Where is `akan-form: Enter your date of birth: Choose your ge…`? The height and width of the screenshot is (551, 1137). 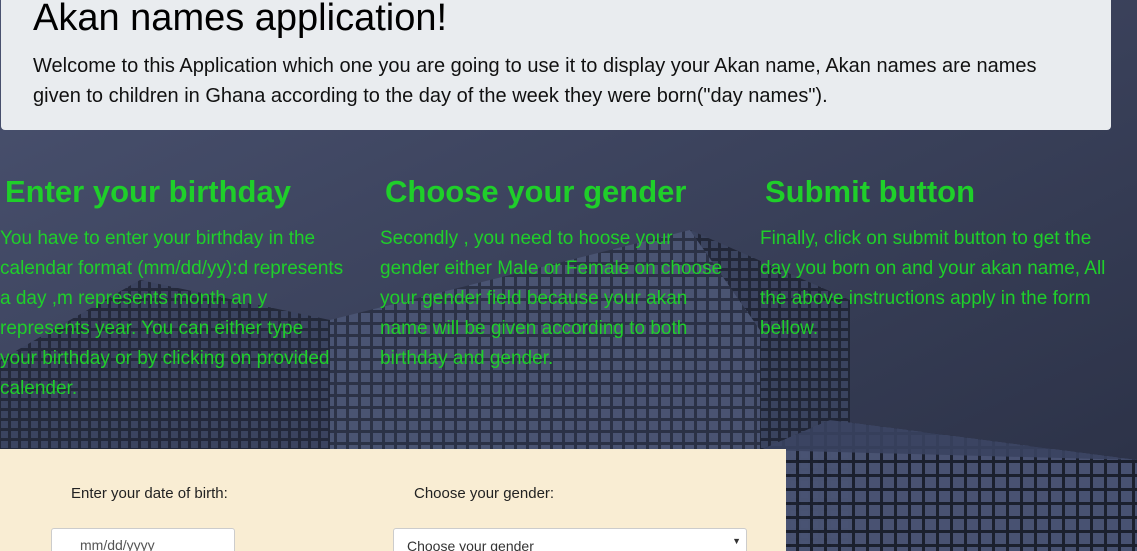
akan-form: Enter your date of birth: Choose your ge… is located at coordinates (393, 500).